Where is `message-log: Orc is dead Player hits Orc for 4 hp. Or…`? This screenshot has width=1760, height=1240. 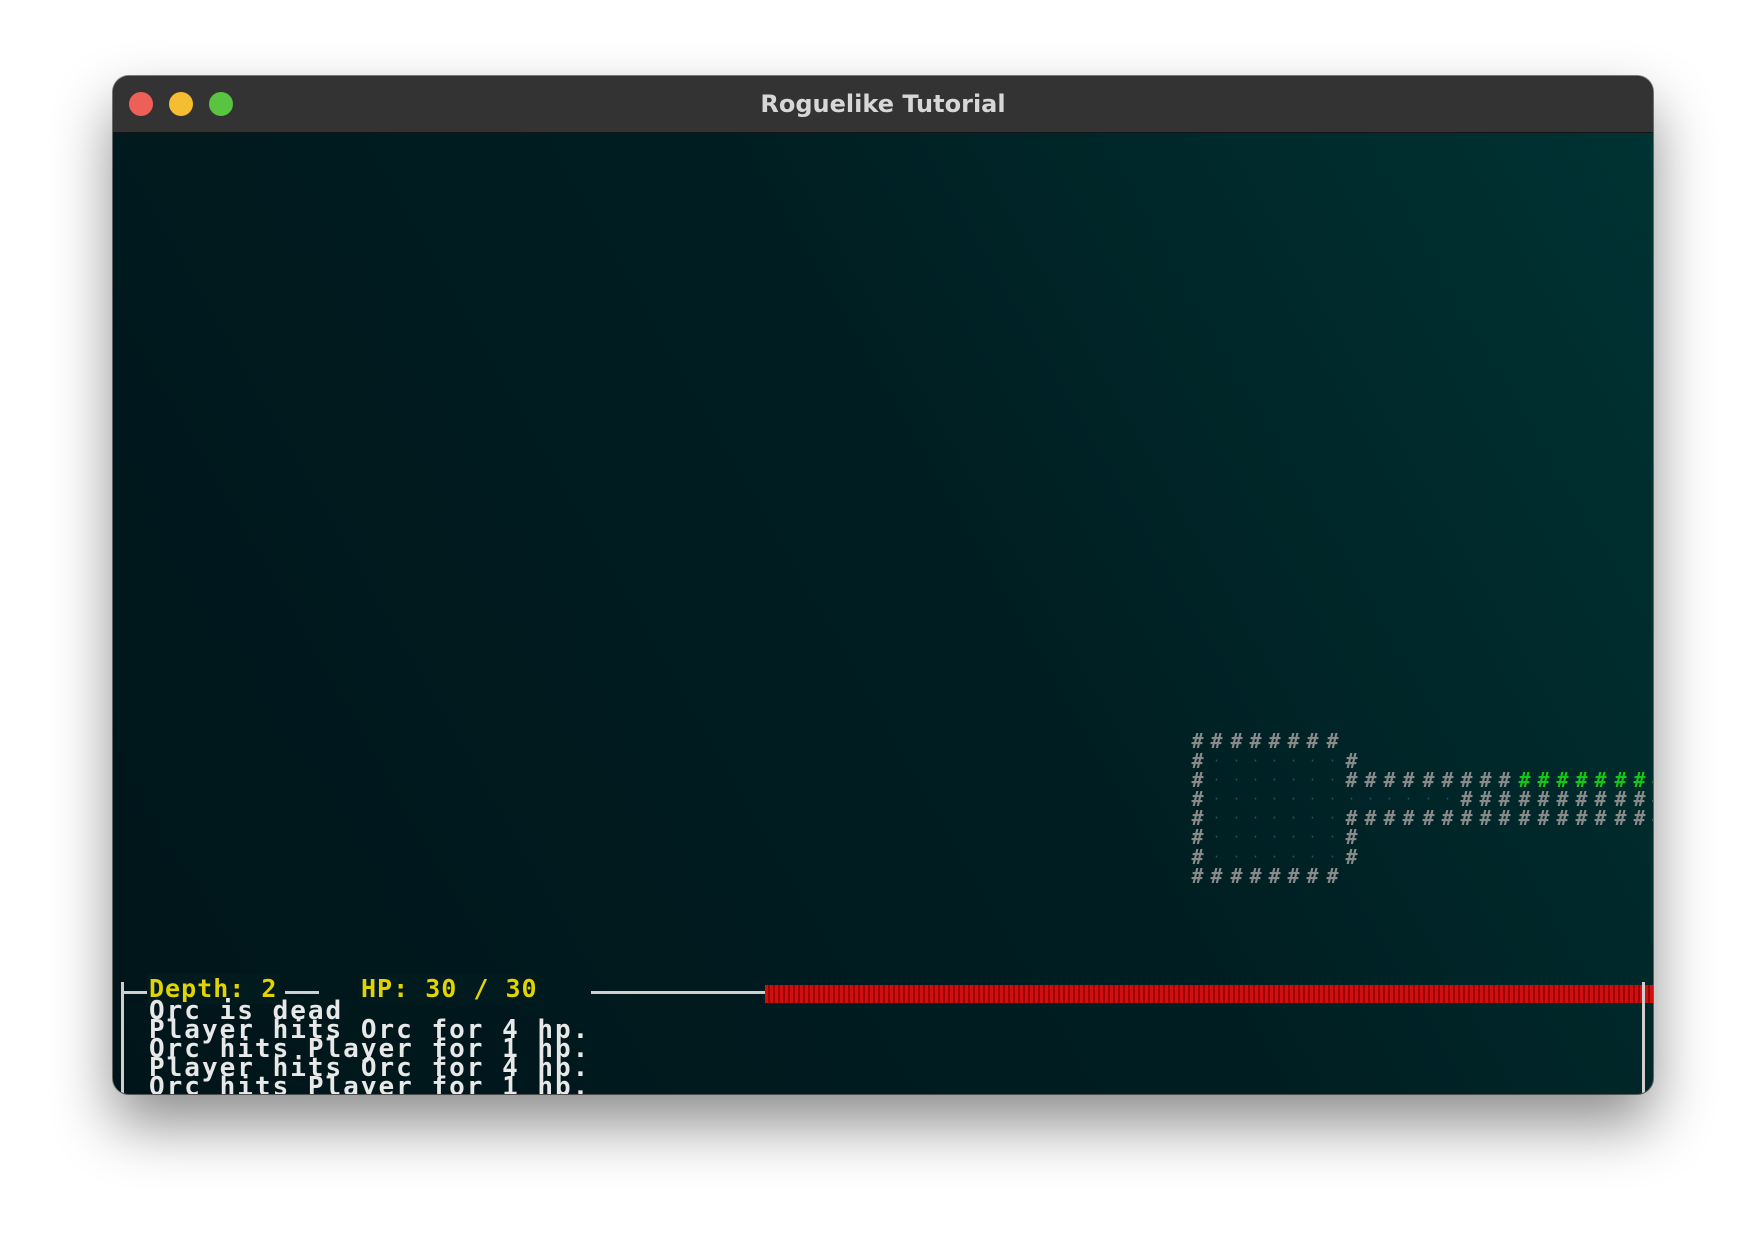 message-log: Orc is dead Player hits Orc for 4 hp. Or… is located at coordinates (799, 1046).